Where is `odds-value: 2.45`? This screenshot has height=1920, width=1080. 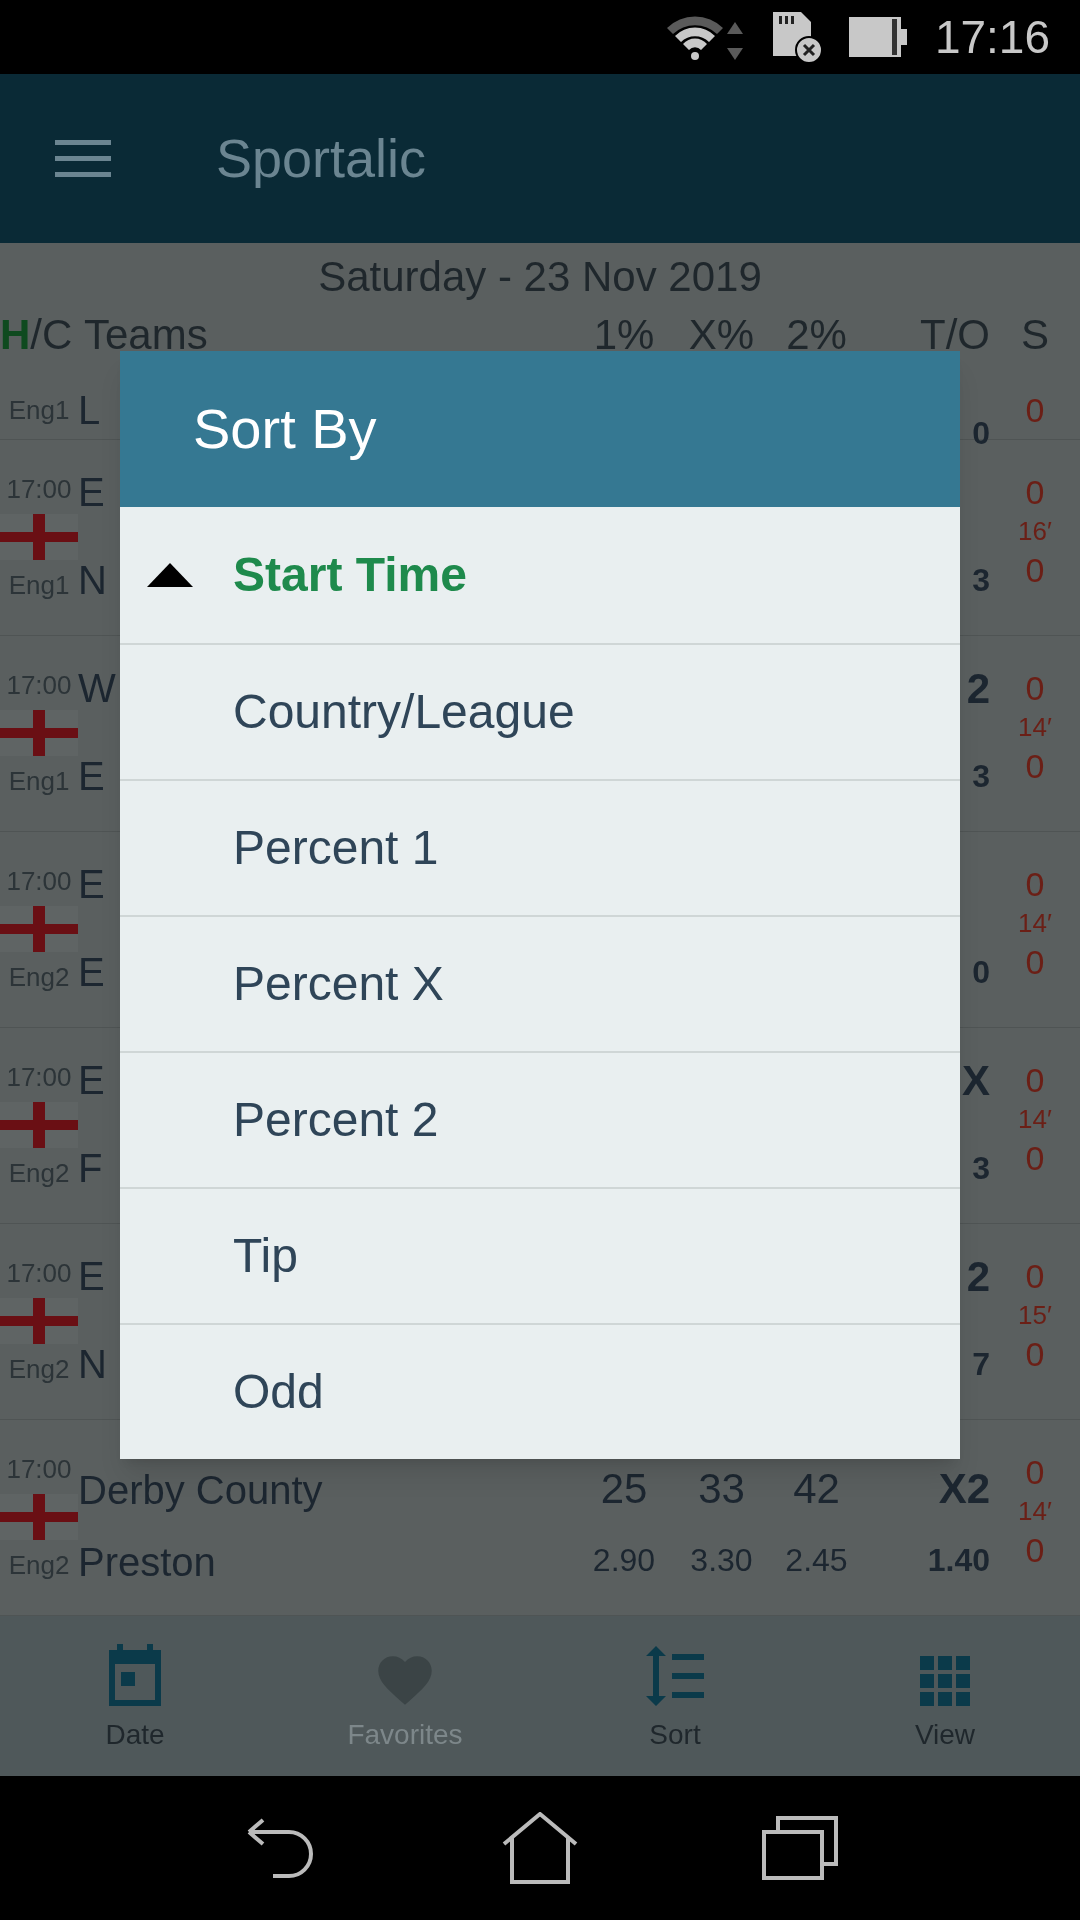 odds-value: 2.45 is located at coordinates (816, 1560).